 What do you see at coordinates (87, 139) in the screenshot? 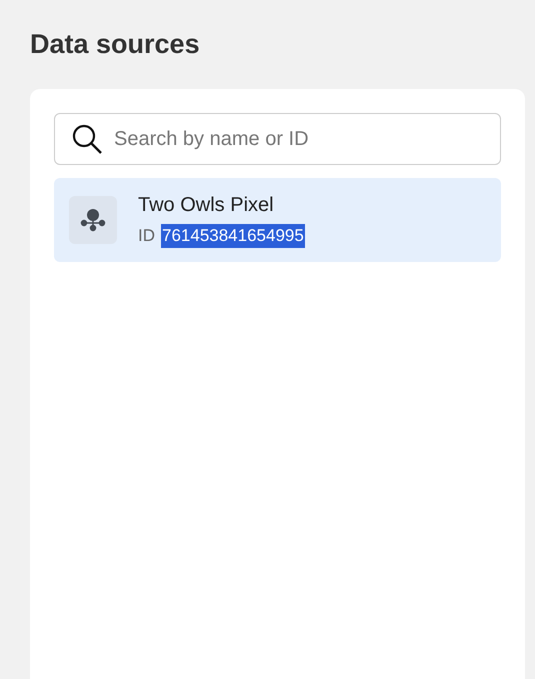
I see `search-icon` at bounding box center [87, 139].